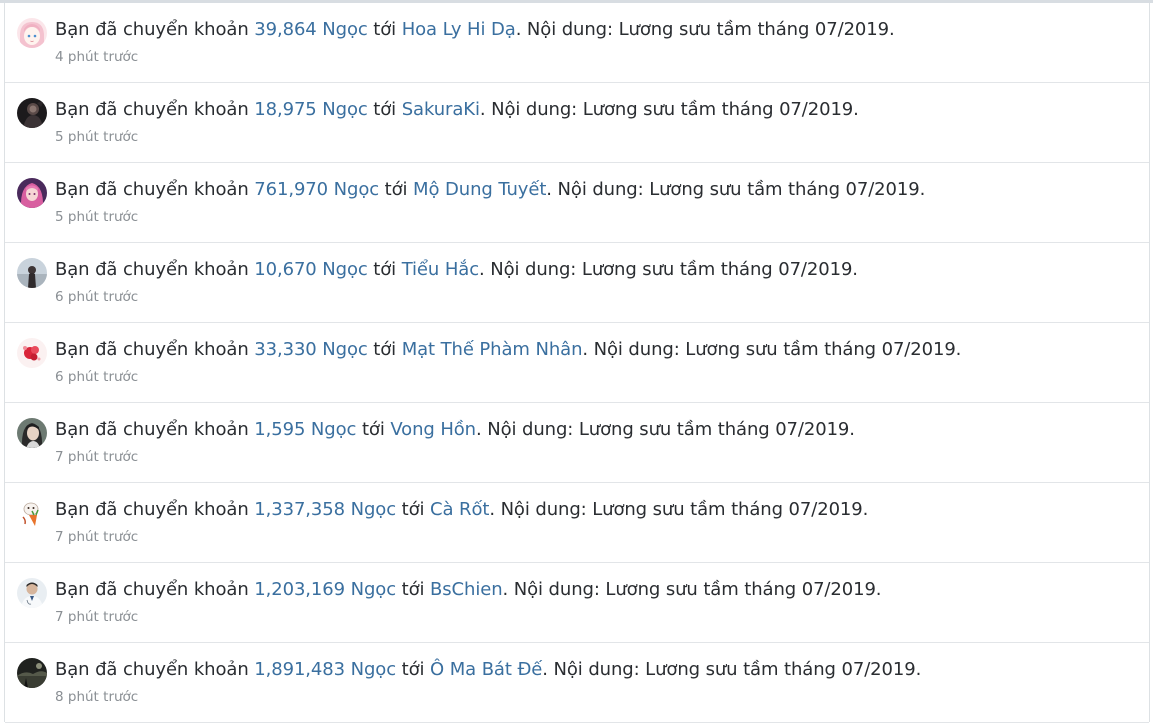 Image resolution: width=1153 pixels, height=723 pixels. What do you see at coordinates (316, 189) in the screenshot?
I see `amount-link: 761,970 Ngọc` at bounding box center [316, 189].